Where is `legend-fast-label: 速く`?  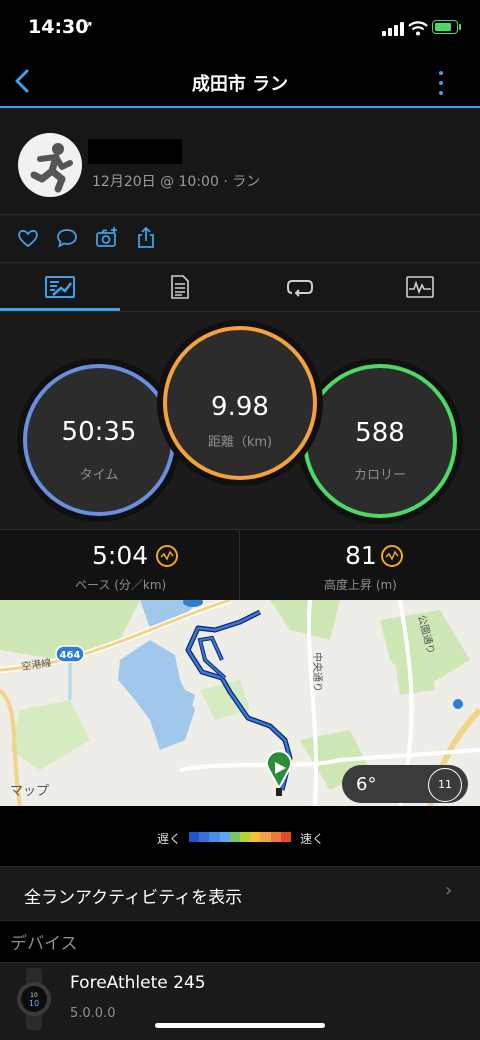
legend-fast-label: 速く is located at coordinates (312, 839).